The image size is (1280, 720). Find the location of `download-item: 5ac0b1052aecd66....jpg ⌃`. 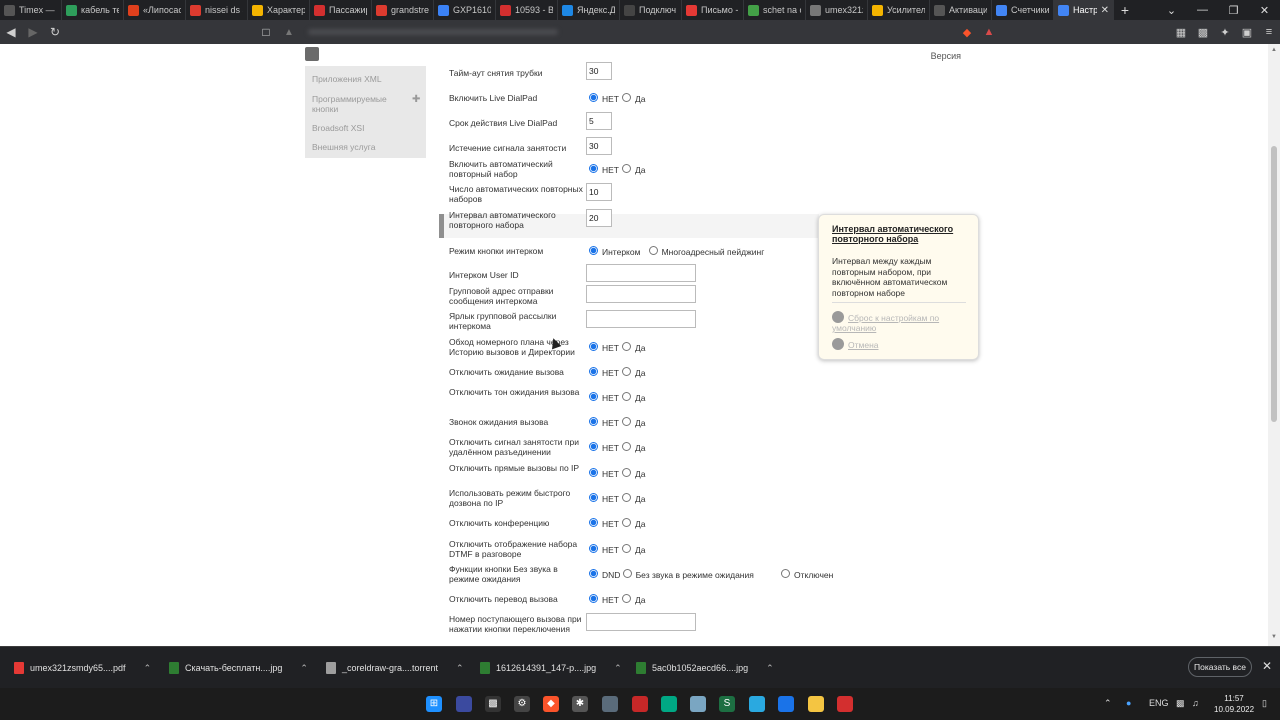

download-item: 5ac0b1052aecd66....jpg ⌃ is located at coordinates (705, 668).